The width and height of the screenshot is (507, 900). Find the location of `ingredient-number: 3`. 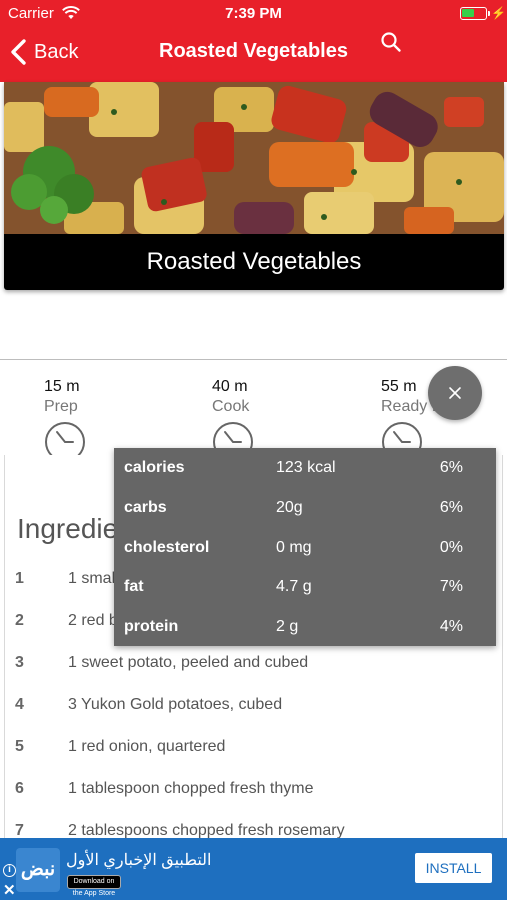

ingredient-number: 3 is located at coordinates (19, 662).